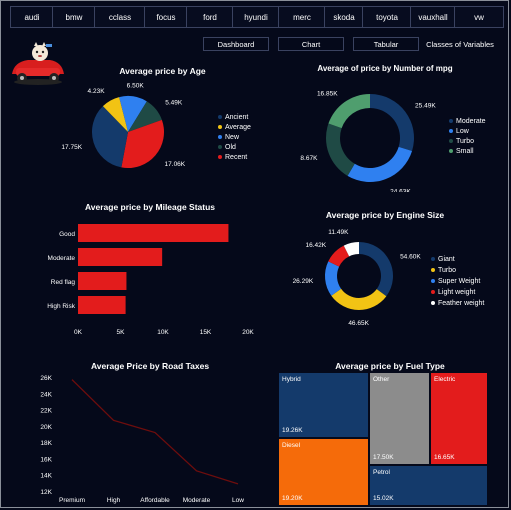 This screenshot has height=510, width=511. Describe the element at coordinates (174, 103) in the screenshot. I see `data-label: 5.49K` at that location.